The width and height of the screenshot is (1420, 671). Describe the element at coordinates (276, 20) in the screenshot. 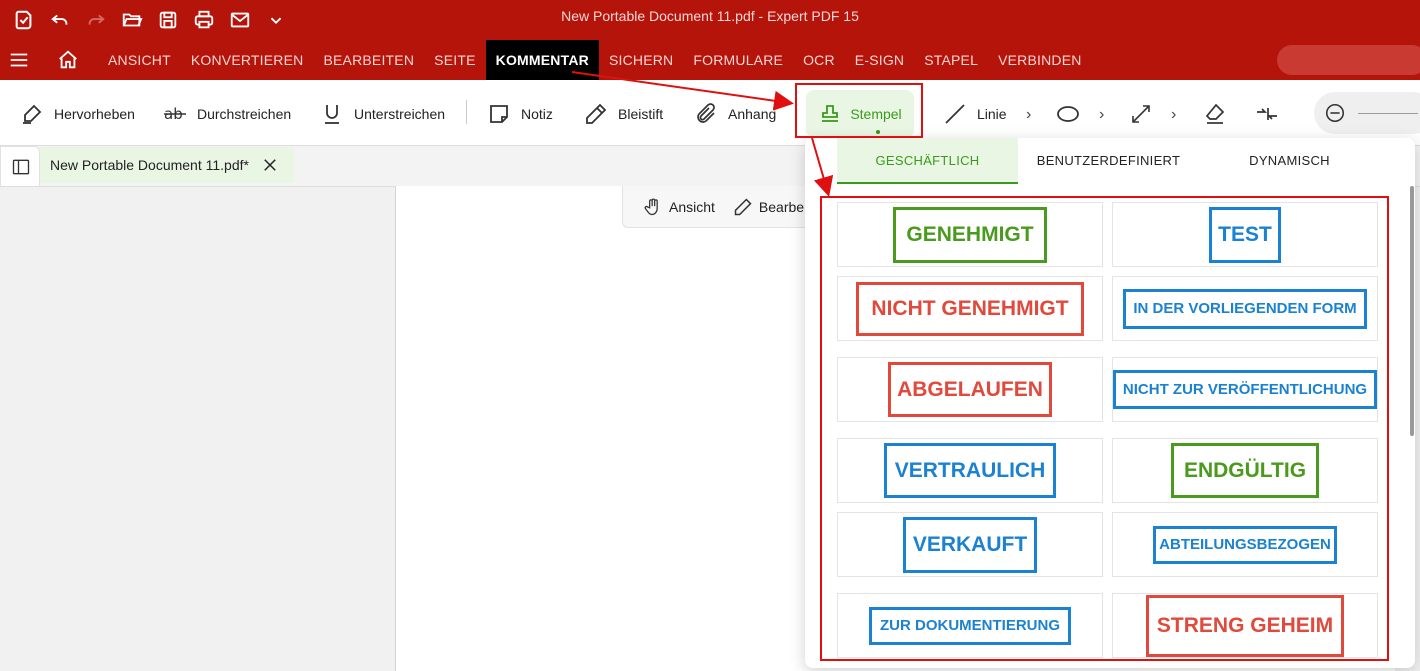

I see `chevron-down-icon` at that location.